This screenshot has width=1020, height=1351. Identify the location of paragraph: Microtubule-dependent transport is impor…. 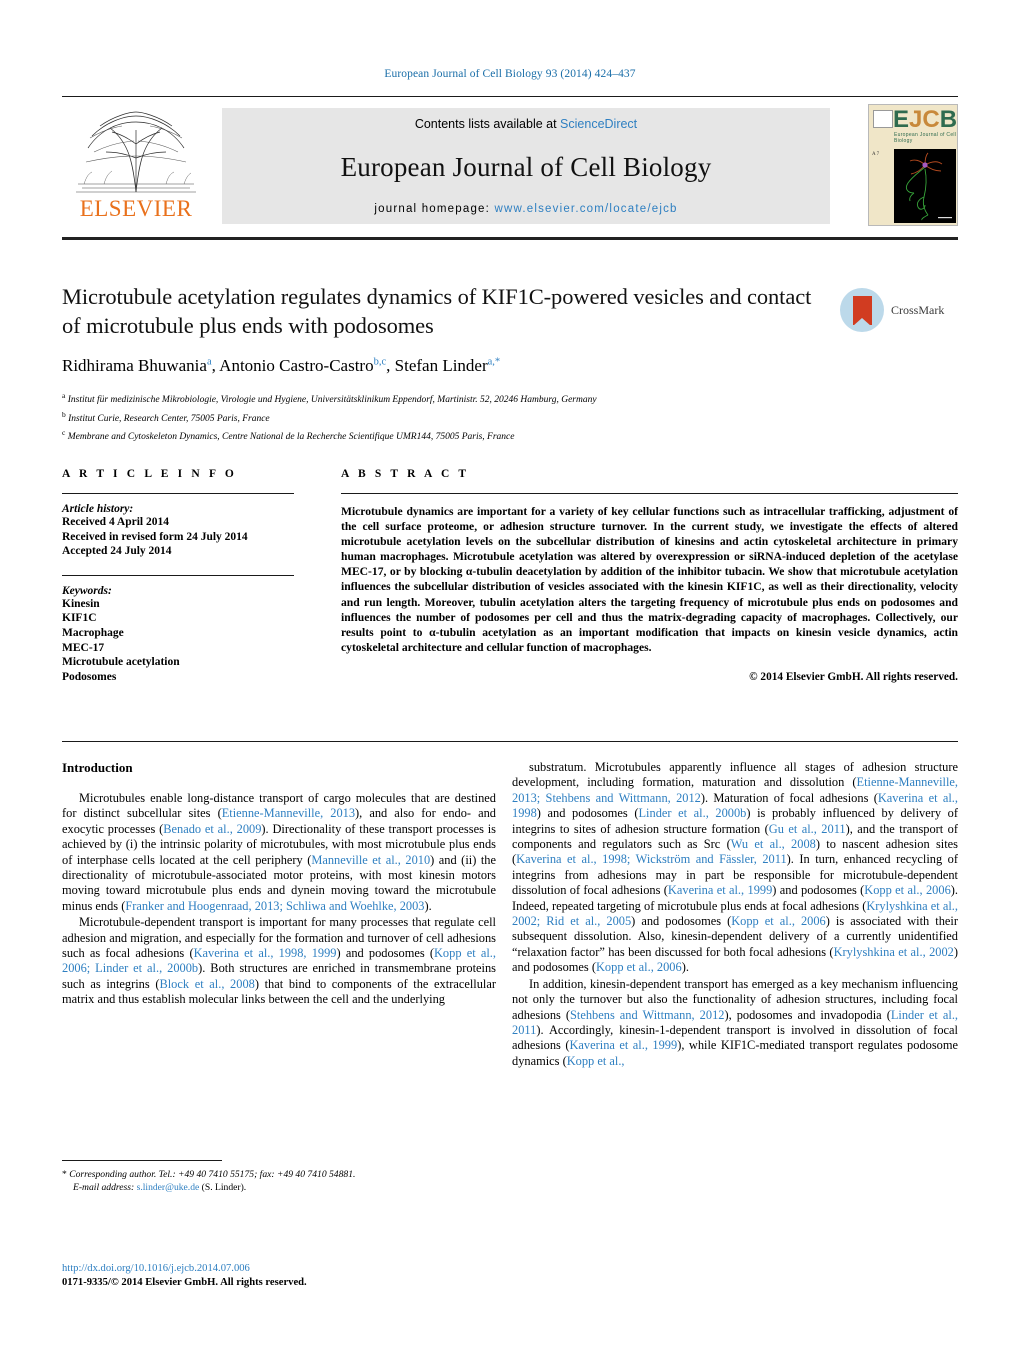
(279, 961).